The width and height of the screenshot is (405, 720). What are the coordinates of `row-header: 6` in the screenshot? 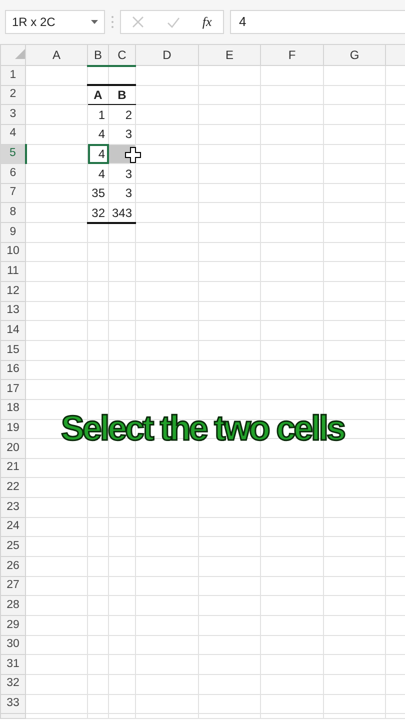 It's located at (13, 174).